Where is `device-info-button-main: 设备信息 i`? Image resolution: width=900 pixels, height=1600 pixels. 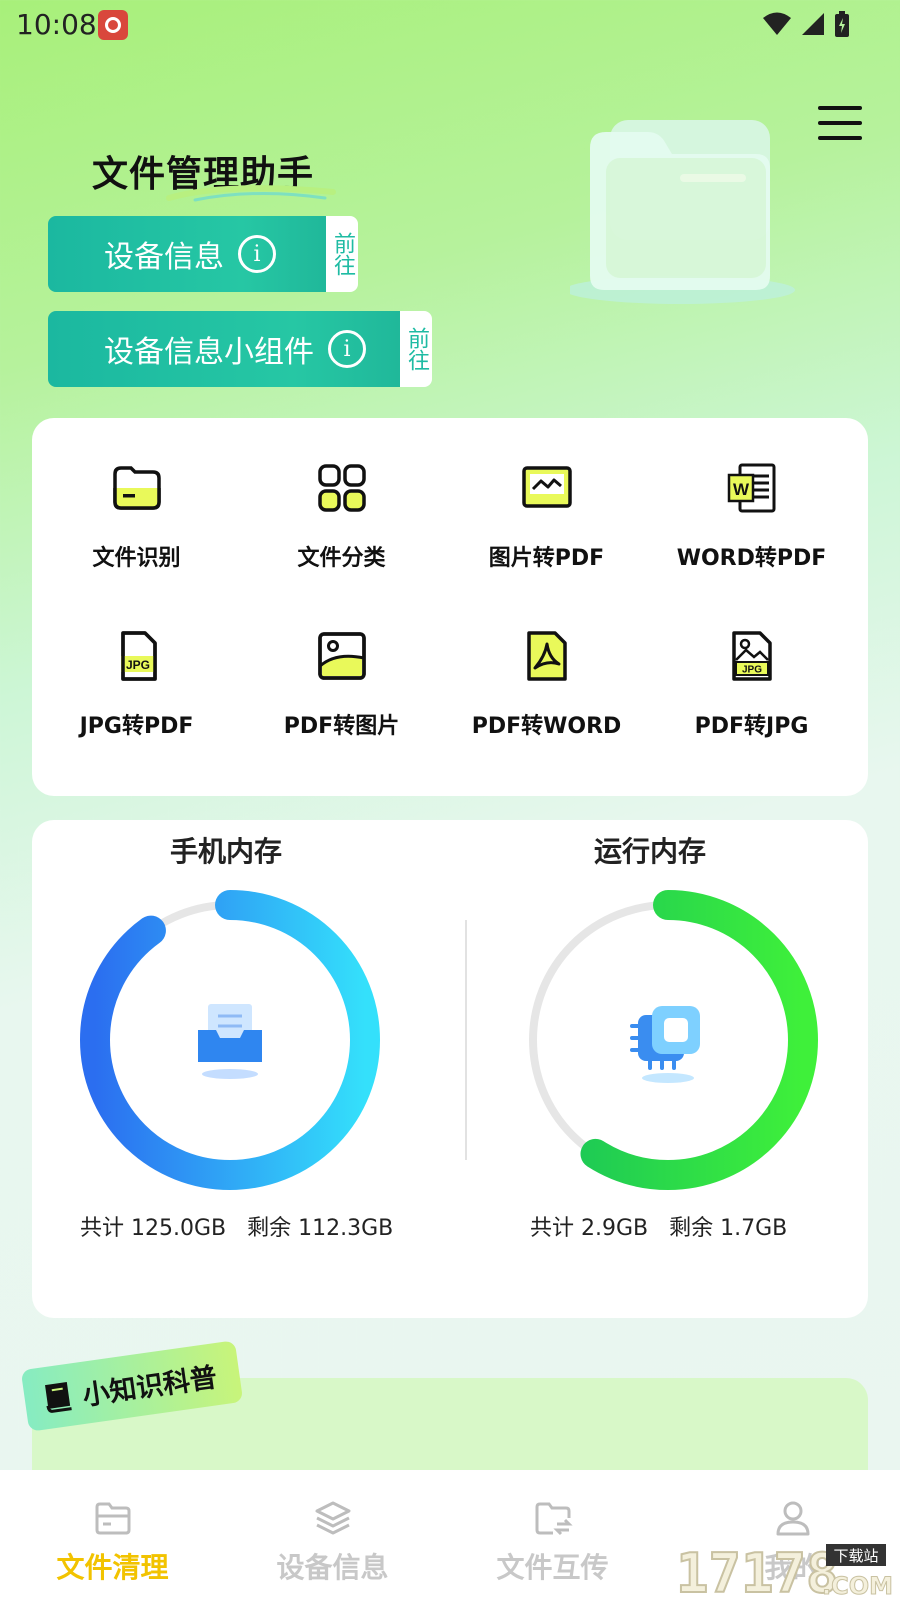 device-info-button-main: 设备信息 i is located at coordinates (187, 254).